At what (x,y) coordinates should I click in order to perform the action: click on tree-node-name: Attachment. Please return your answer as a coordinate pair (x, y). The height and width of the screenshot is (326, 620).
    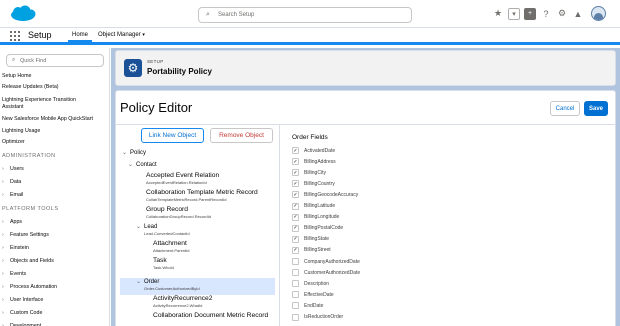
    Looking at the image, I should click on (170, 243).